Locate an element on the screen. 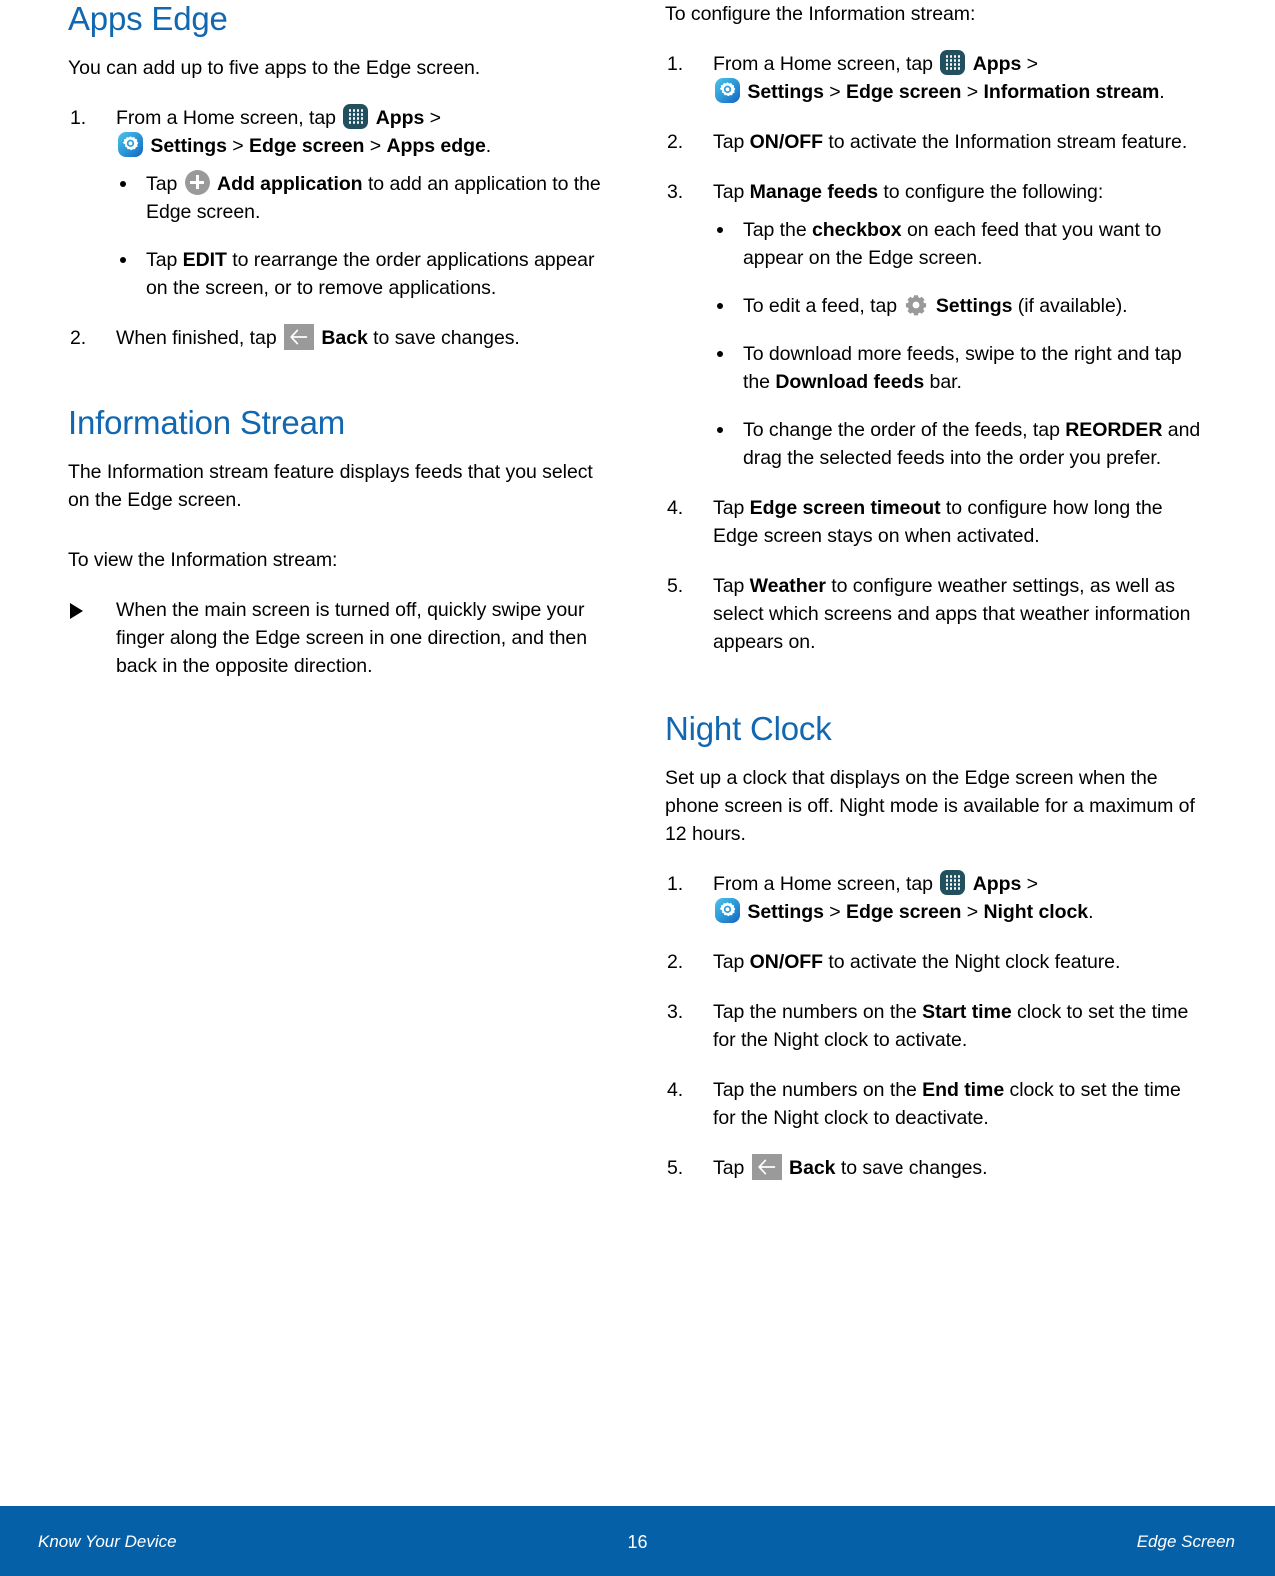 This screenshot has width=1275, height=1576. page-title-information-stream: Information Stream is located at coordinates (207, 422).